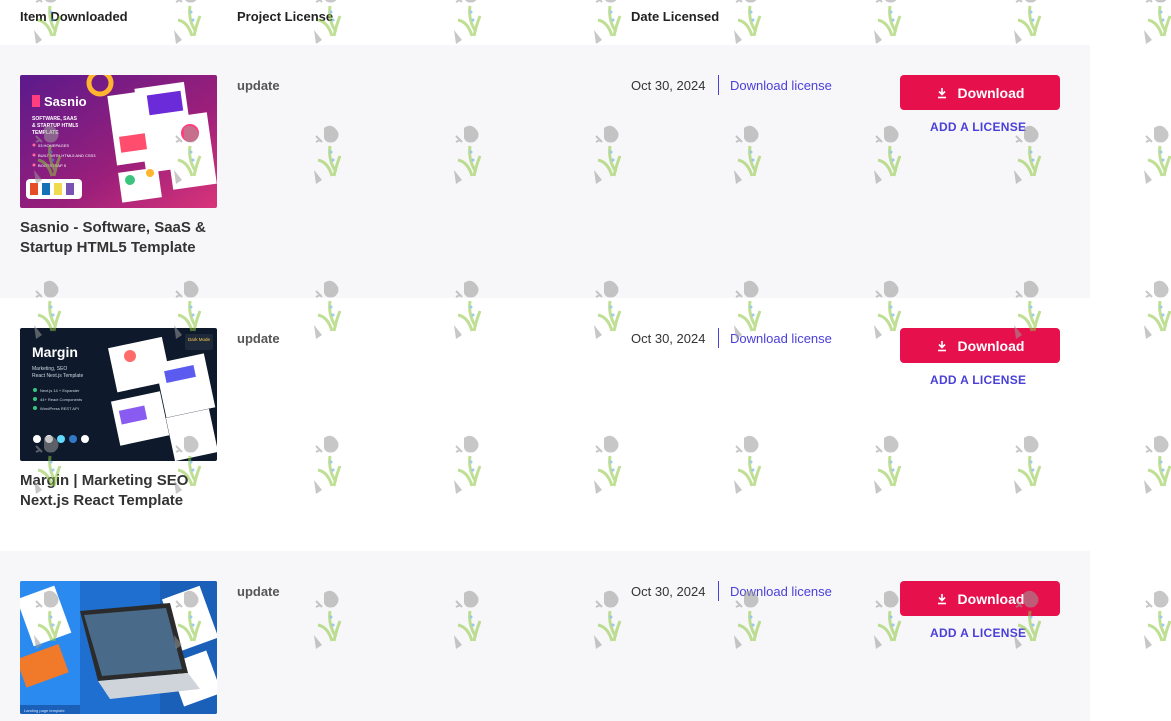 The height and width of the screenshot is (721, 1171). What do you see at coordinates (118, 647) in the screenshot?
I see `item-thumbnail: Landing page template` at bounding box center [118, 647].